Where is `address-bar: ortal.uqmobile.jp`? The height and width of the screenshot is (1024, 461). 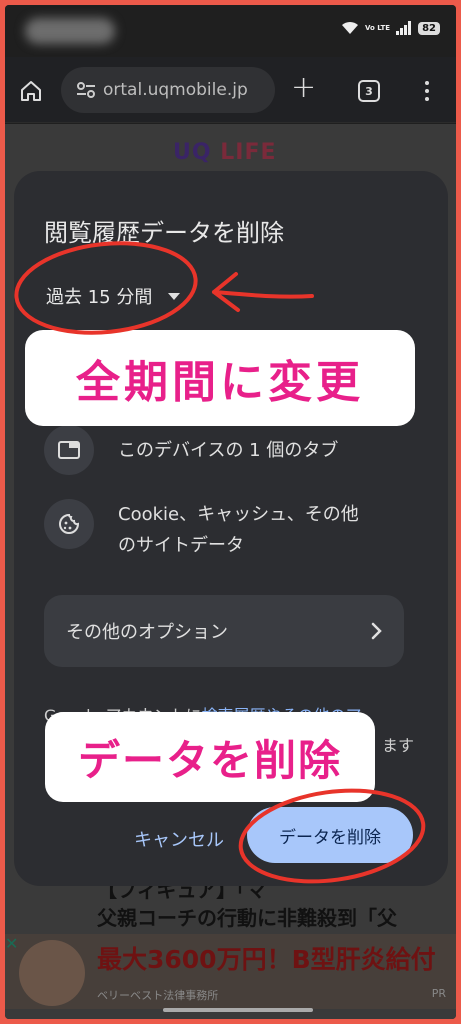
address-bar: ortal.uqmobile.jp is located at coordinates (168, 90).